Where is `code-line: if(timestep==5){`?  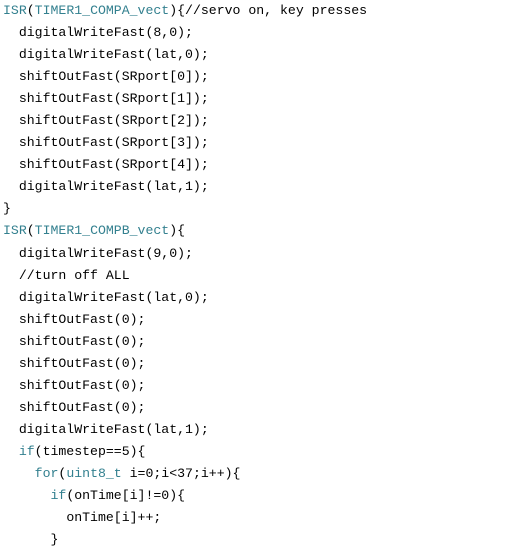
code-line: if(timestep==5){ is located at coordinates (253, 452).